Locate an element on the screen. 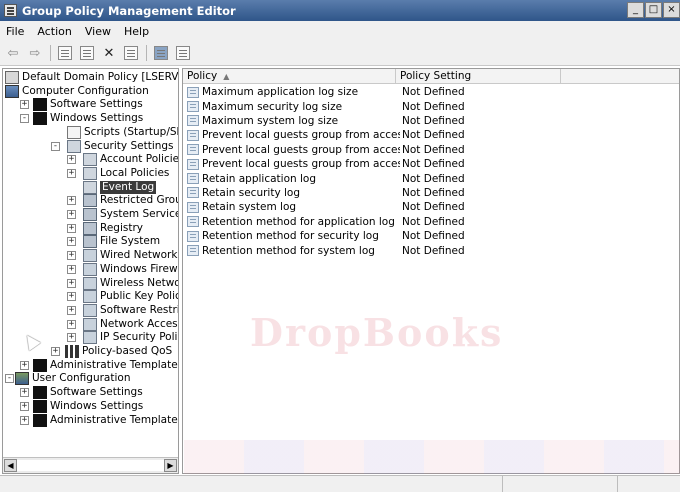 Image resolution: width=680 pixels, height=492 pixels. tree-node: Network Access Pro is located at coordinates (130, 324).